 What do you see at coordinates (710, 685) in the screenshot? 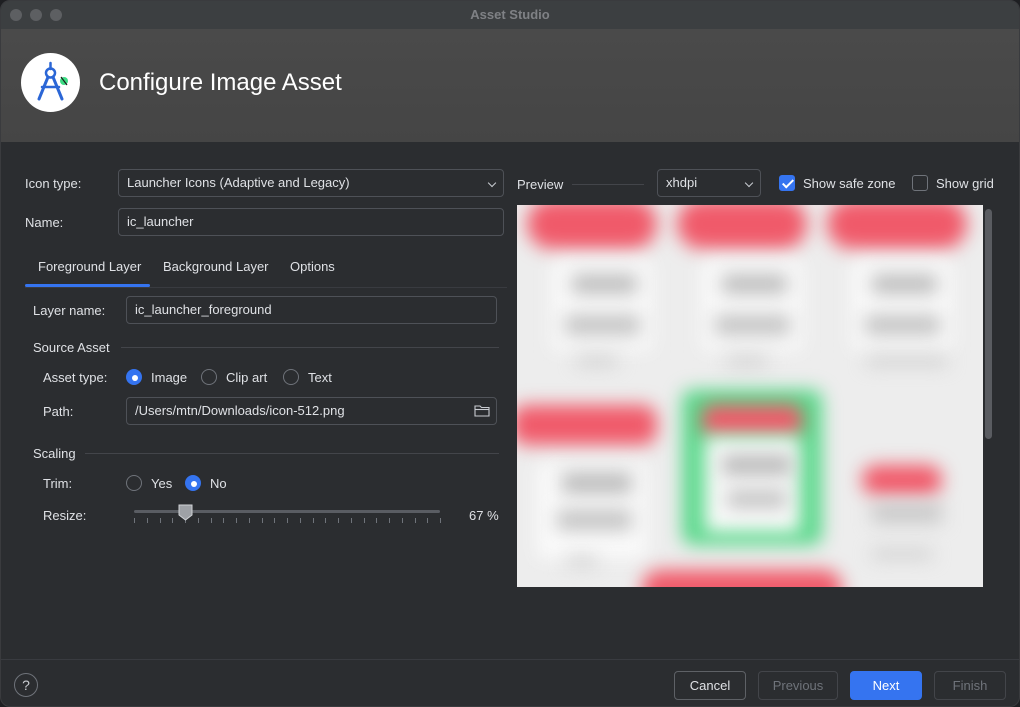
I see `cancel-button: Cancel` at bounding box center [710, 685].